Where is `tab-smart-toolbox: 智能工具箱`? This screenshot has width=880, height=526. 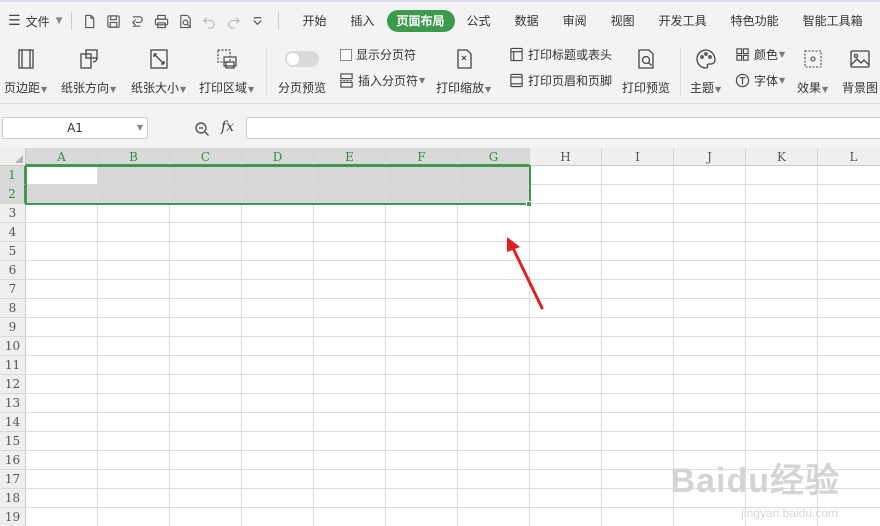 tab-smart-toolbox: 智能工具箱 is located at coordinates (833, 21).